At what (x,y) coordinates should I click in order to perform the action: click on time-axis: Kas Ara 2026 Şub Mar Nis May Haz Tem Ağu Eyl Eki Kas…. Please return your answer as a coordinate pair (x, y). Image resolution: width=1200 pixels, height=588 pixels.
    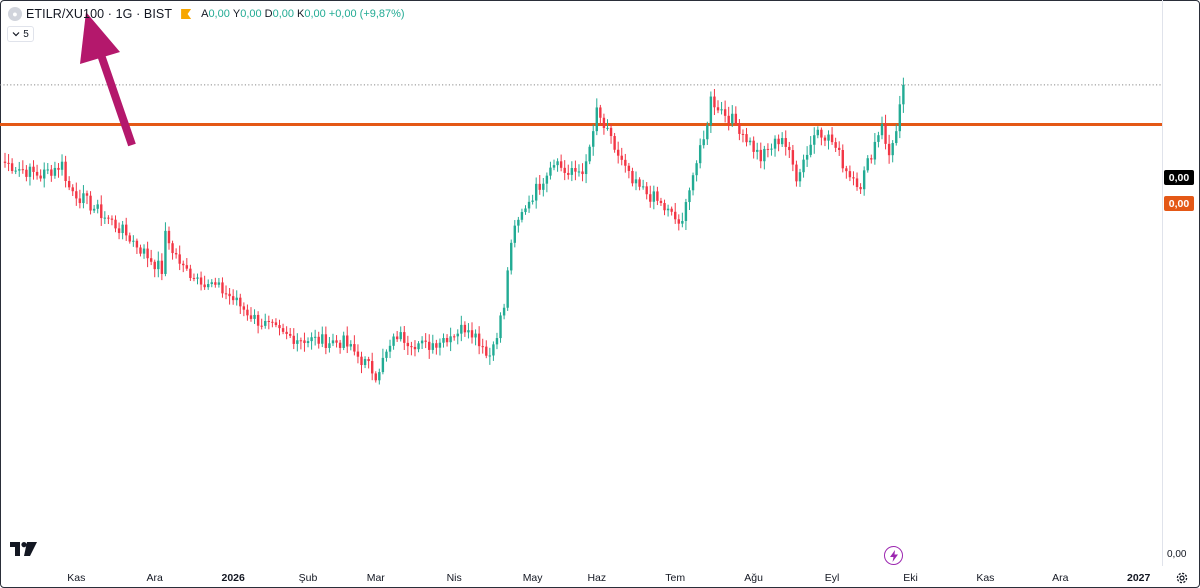
    Looking at the image, I should click on (600, 577).